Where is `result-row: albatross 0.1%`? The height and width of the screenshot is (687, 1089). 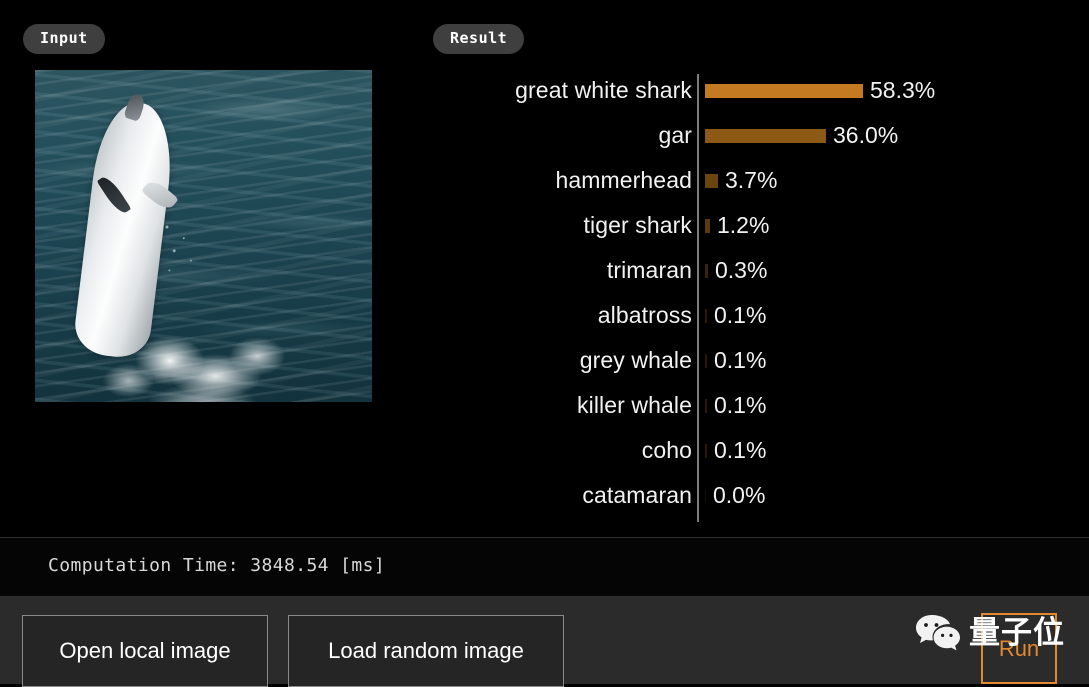
result-row: albatross 0.1% is located at coordinates (760, 315).